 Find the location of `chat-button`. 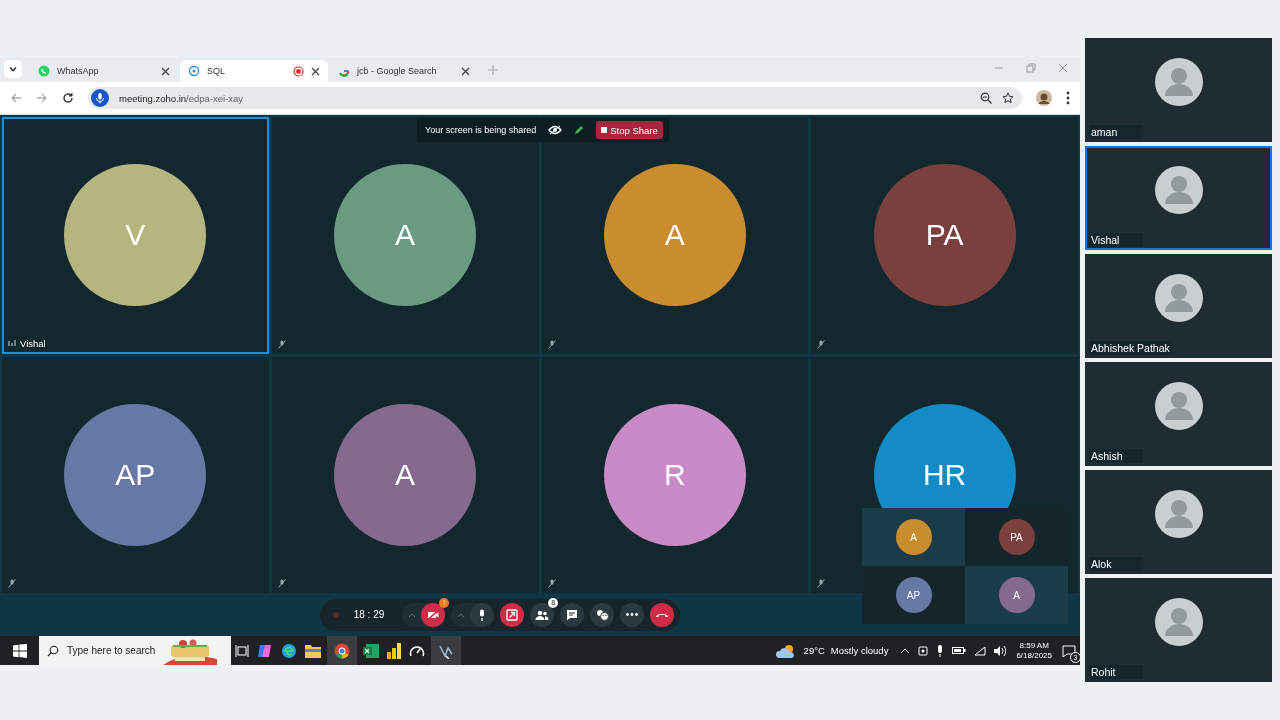

chat-button is located at coordinates (572, 614).